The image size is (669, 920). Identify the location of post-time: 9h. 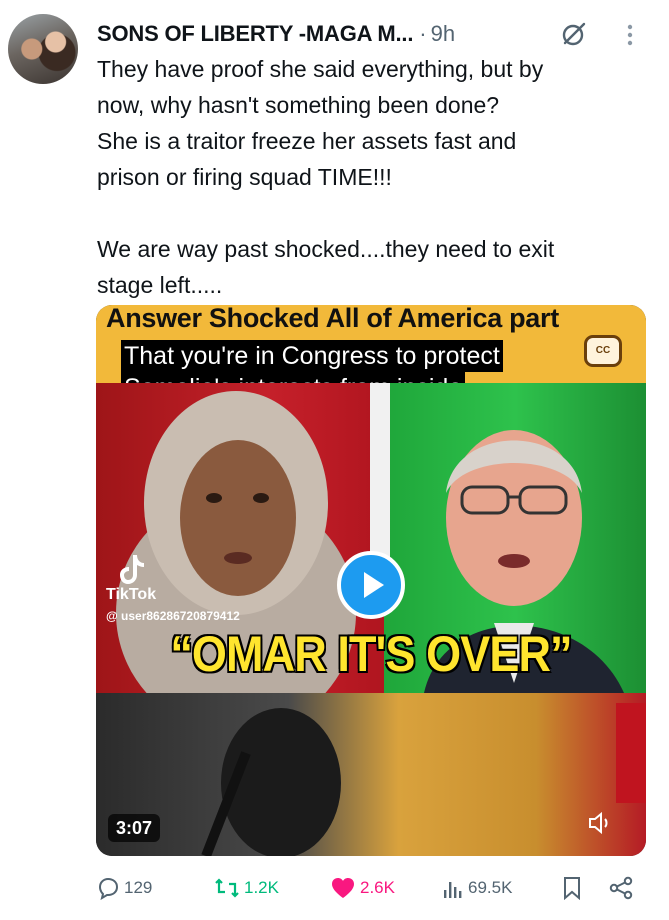
(443, 34).